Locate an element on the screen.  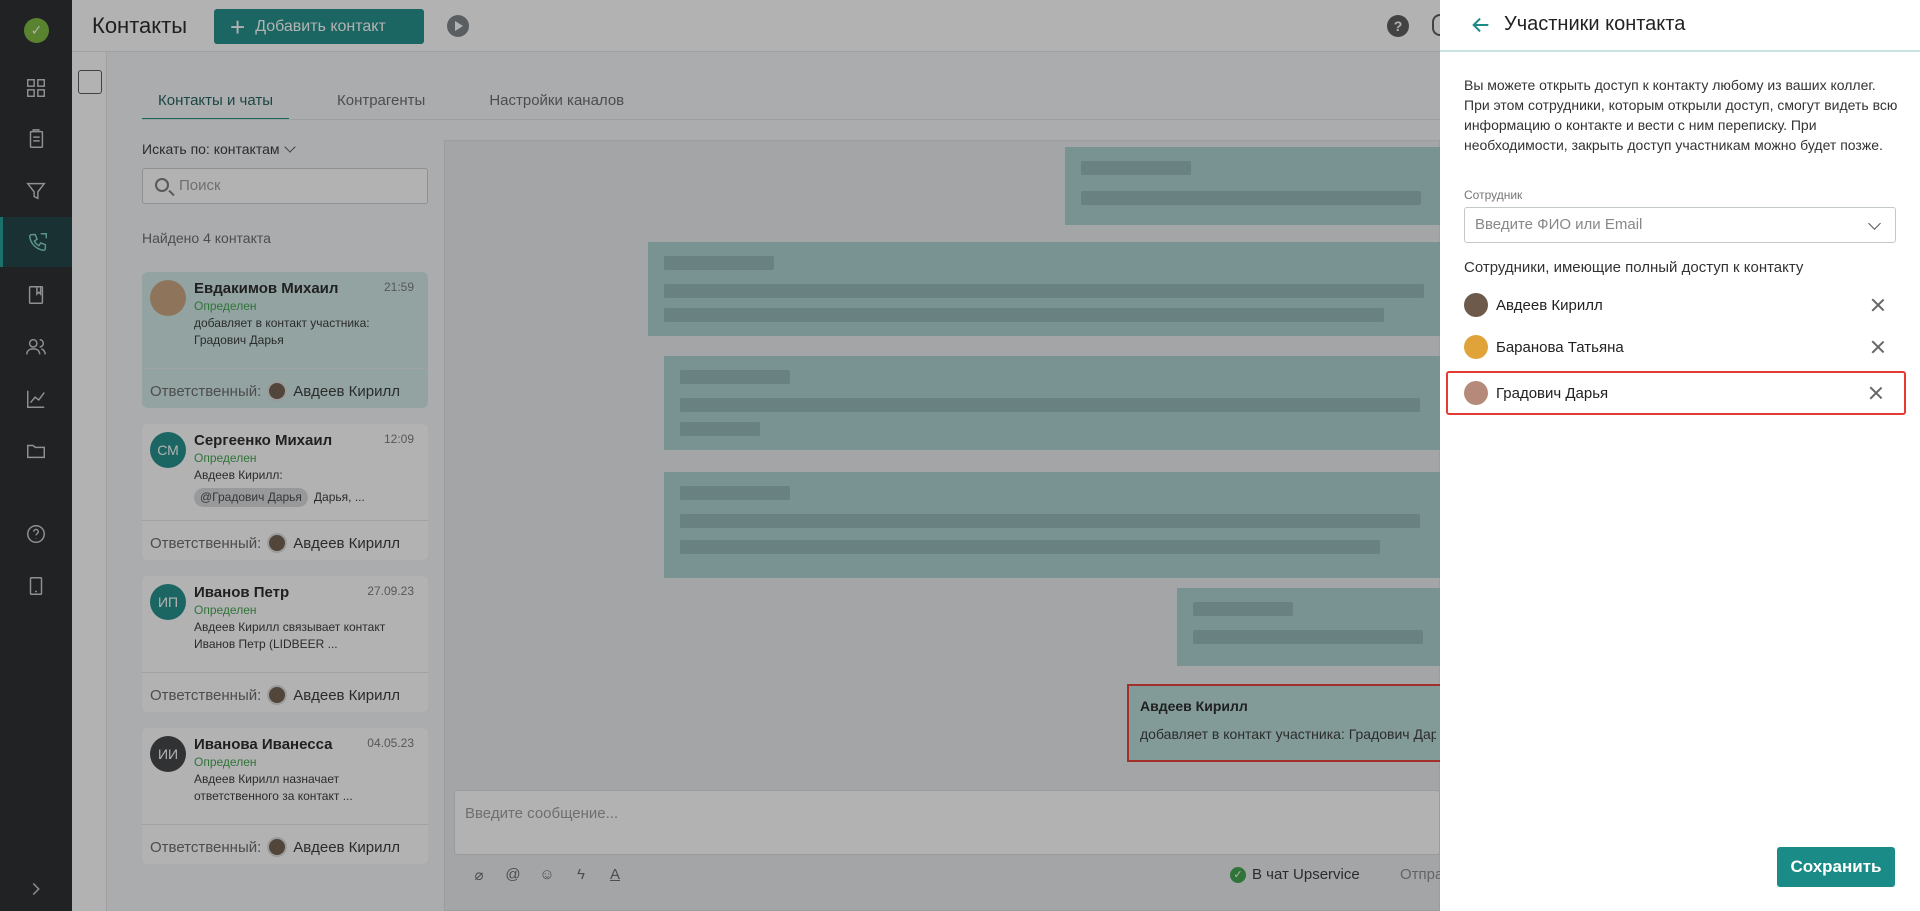
chevron-down-icon is located at coordinates (1874, 223).